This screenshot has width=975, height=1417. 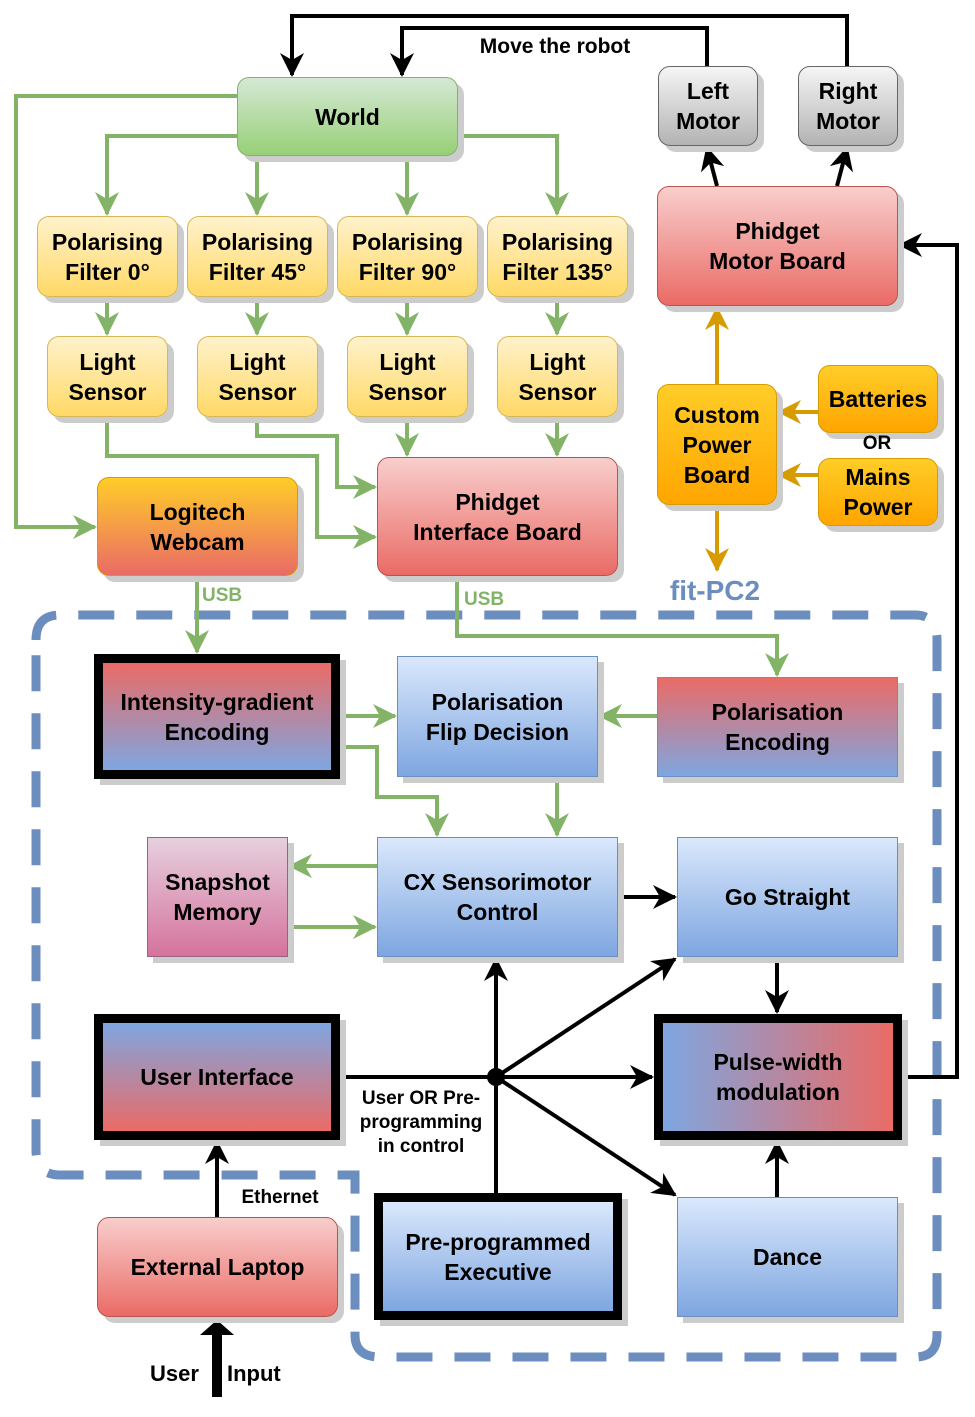 I want to click on node-motor-board: Phidget Motor Board, so click(x=777, y=246).